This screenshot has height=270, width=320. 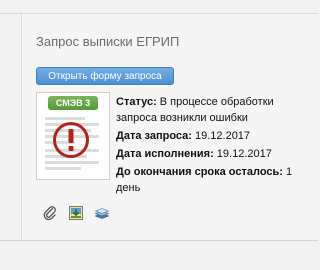 I want to click on open-request-form-button: Открыть форму запроса, so click(x=105, y=76).